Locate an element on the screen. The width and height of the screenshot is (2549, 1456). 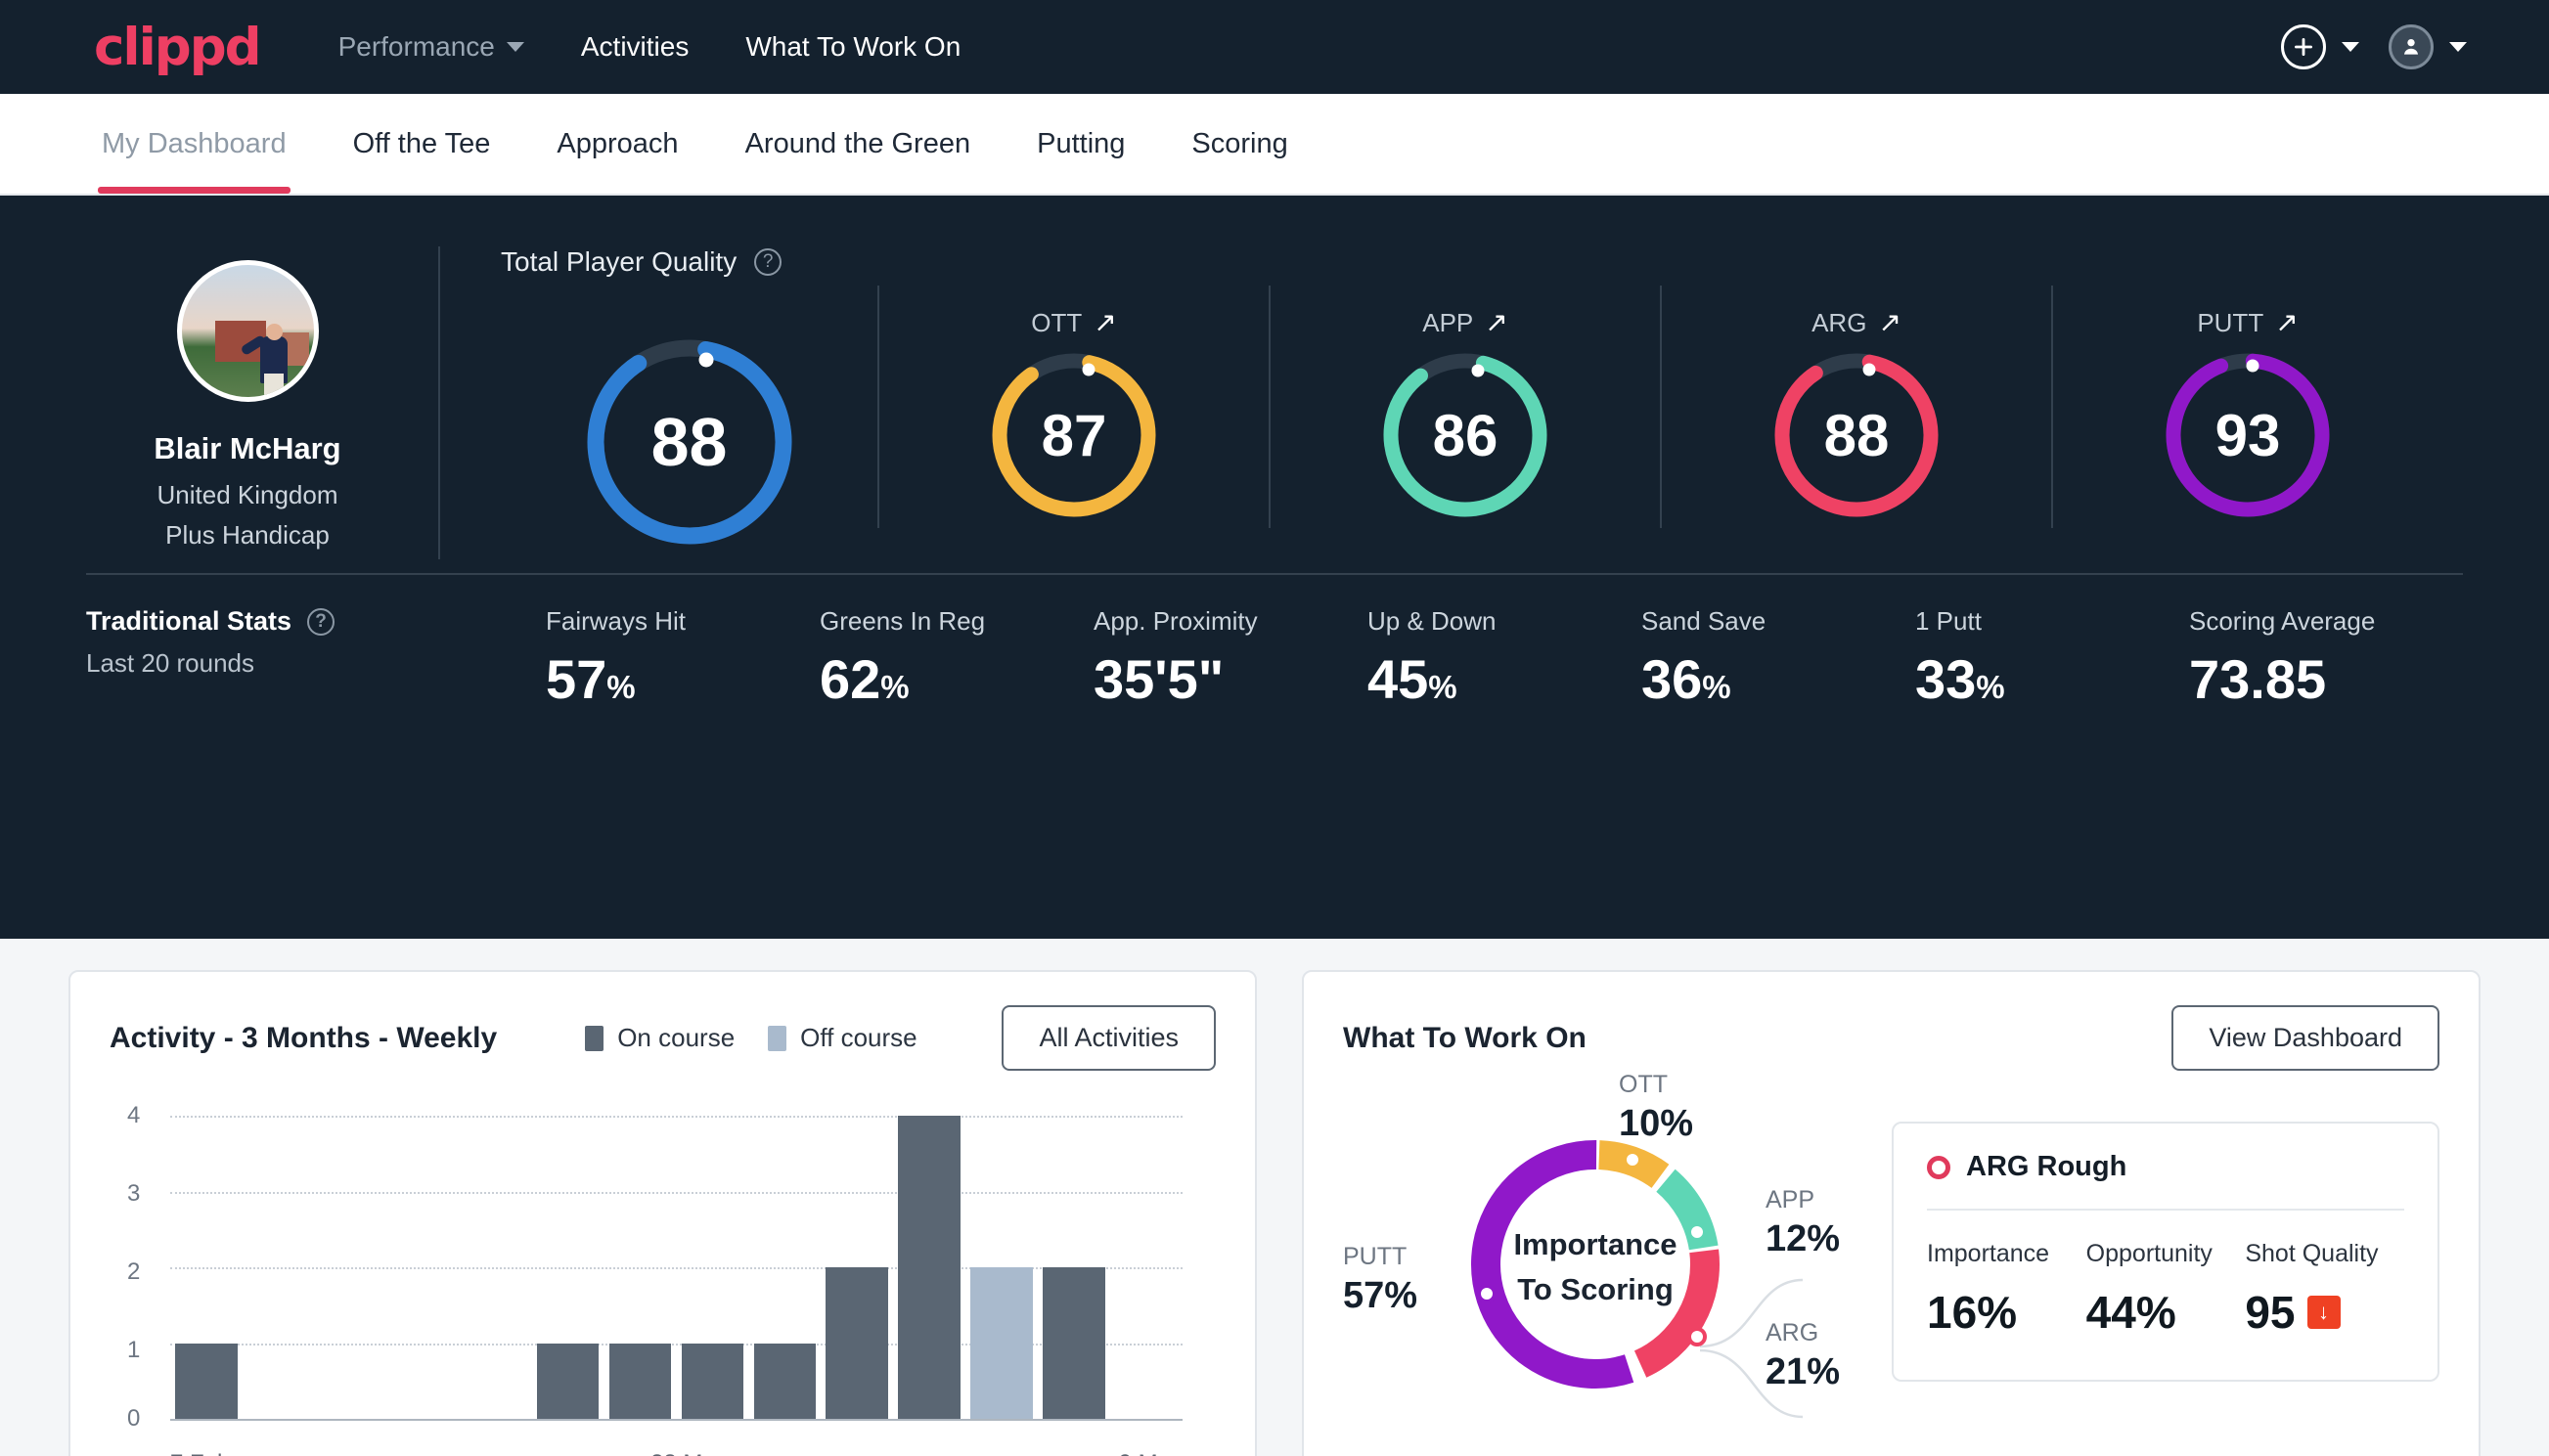
add-menu is located at coordinates (2320, 46).